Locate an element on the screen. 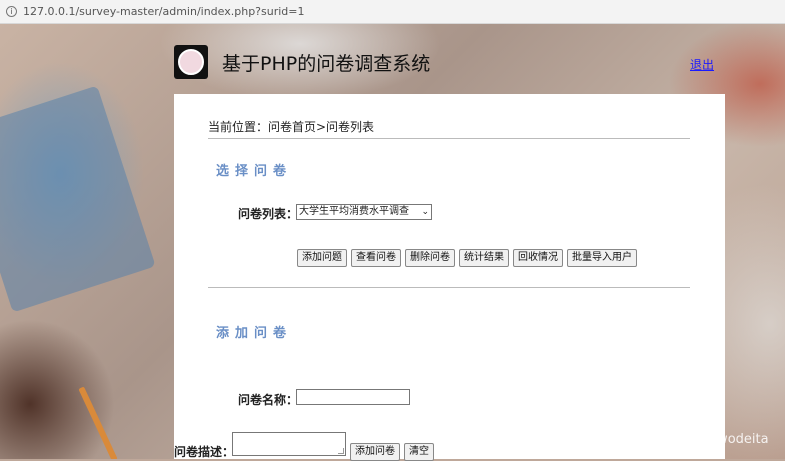  chevron-down-icon: ⌄ is located at coordinates (425, 212).